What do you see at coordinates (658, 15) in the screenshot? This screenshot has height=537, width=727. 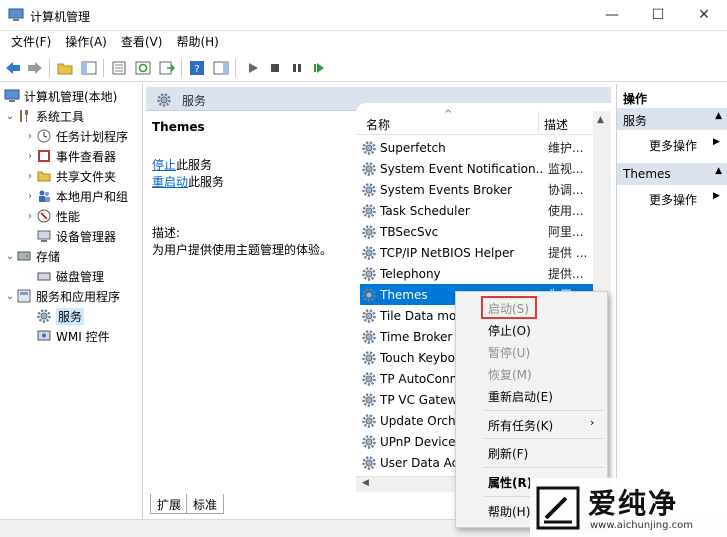 I see `maximize-button: ☐` at bounding box center [658, 15].